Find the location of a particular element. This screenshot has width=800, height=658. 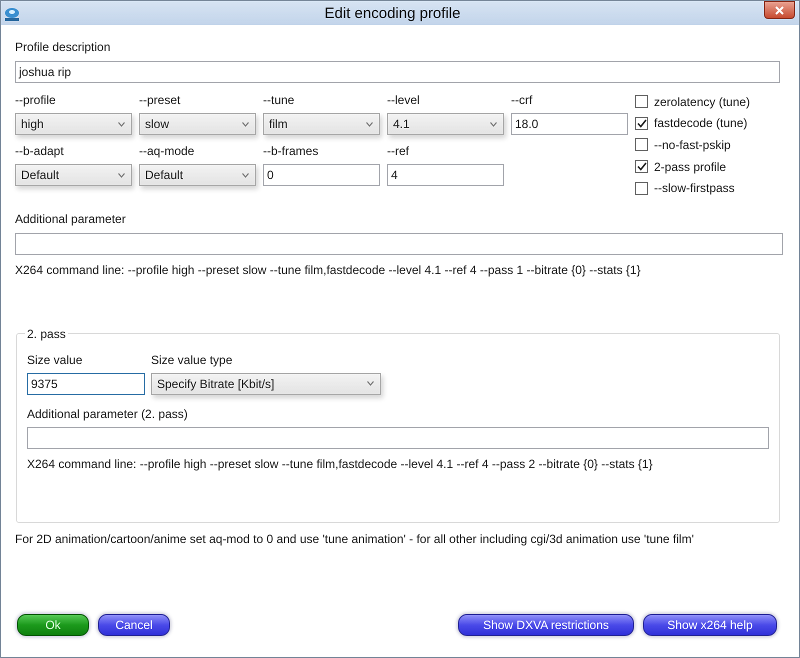

dropdown: Specify Bitrate [Kbit/s] is located at coordinates (266, 383).